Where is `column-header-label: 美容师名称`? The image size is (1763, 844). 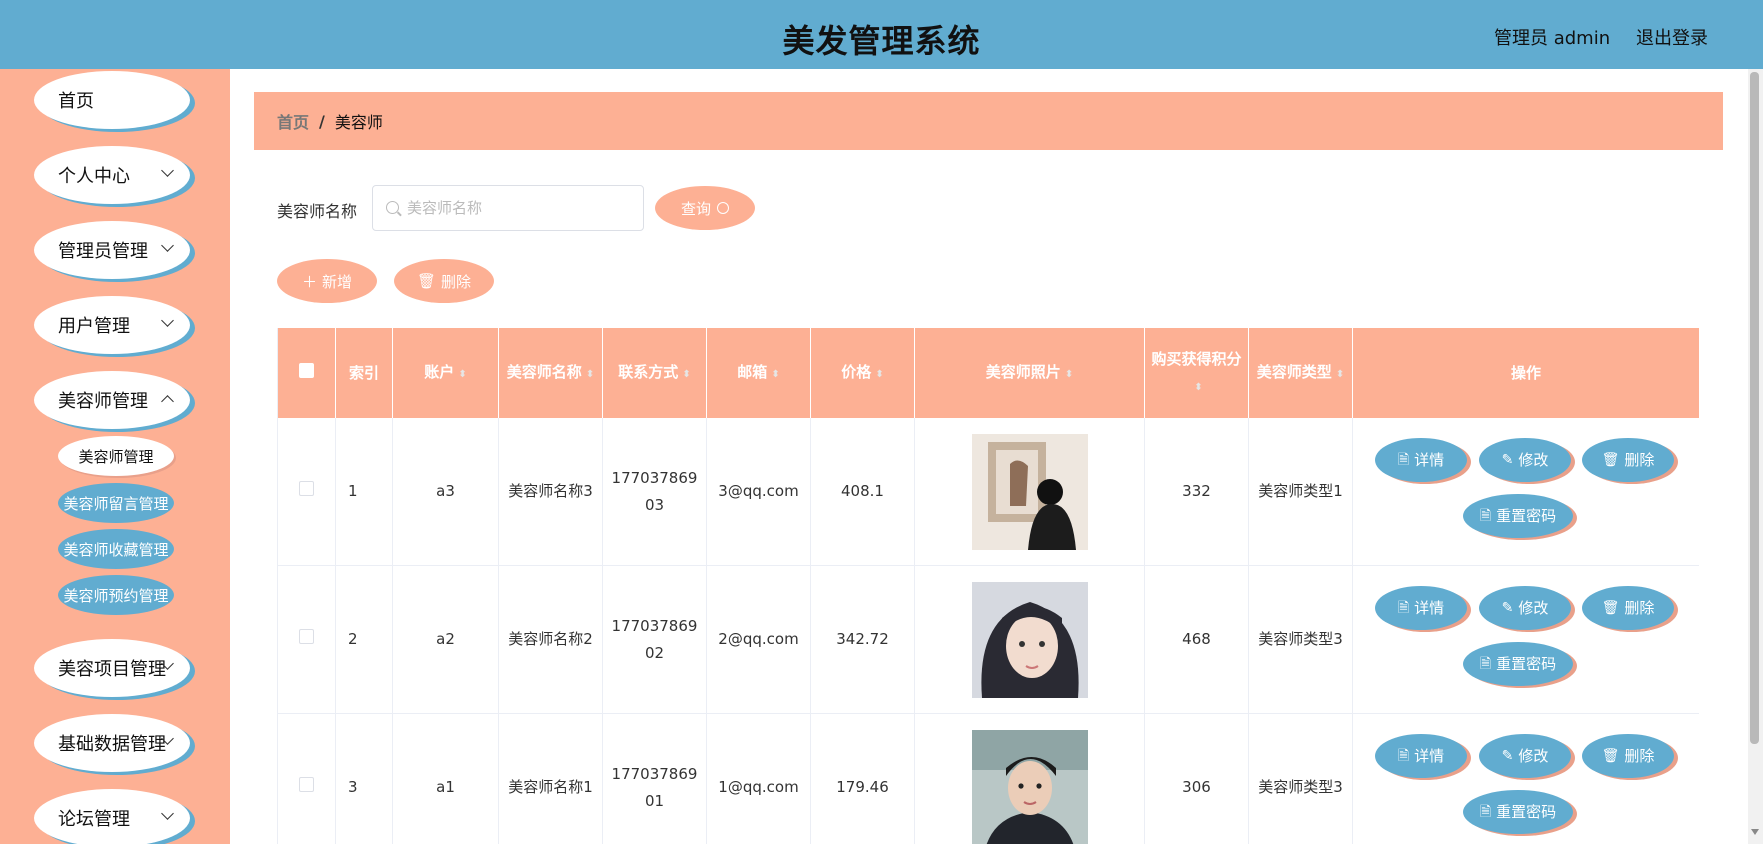 column-header-label: 美容师名称 is located at coordinates (544, 371).